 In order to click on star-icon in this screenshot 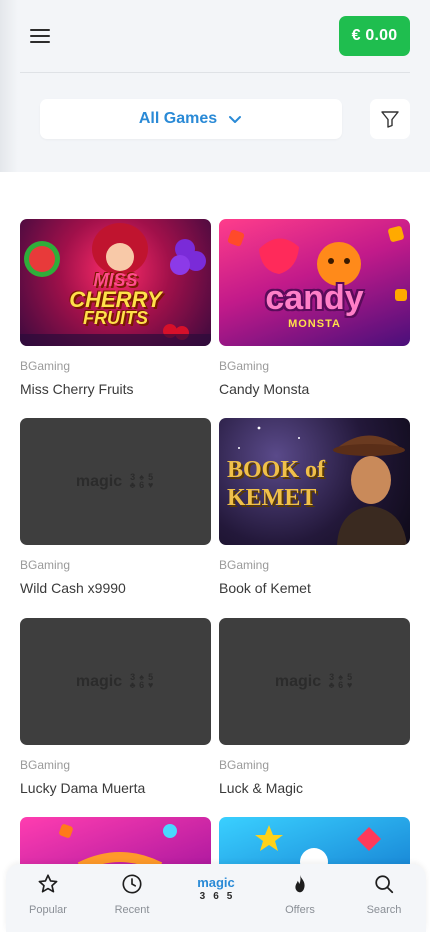, I will do `click(48, 883)`.